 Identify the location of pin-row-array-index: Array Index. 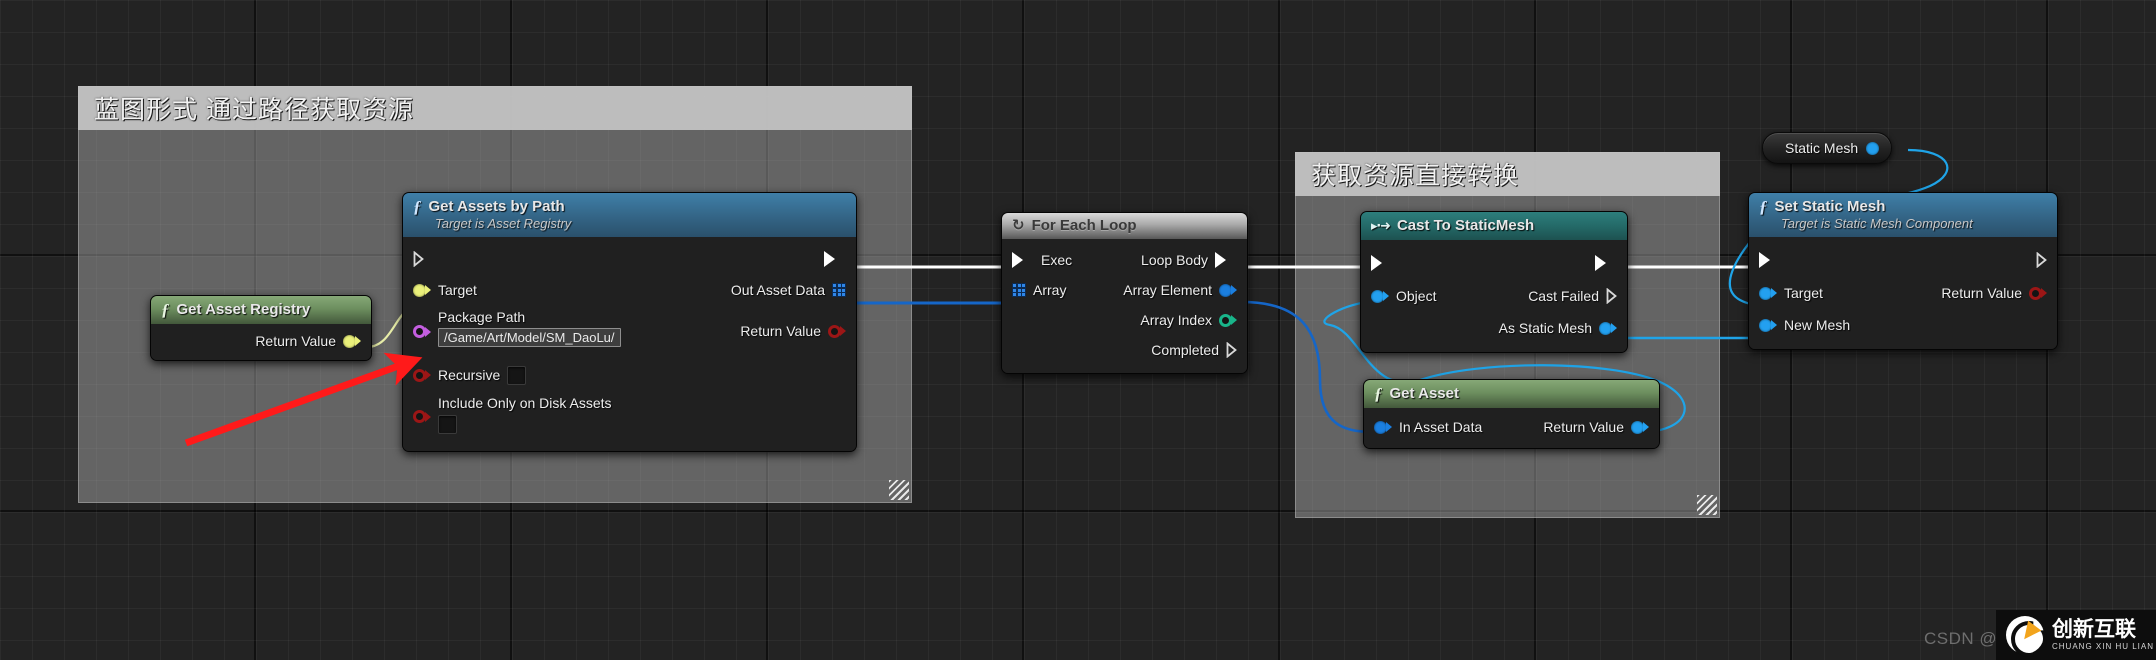
(1124, 320).